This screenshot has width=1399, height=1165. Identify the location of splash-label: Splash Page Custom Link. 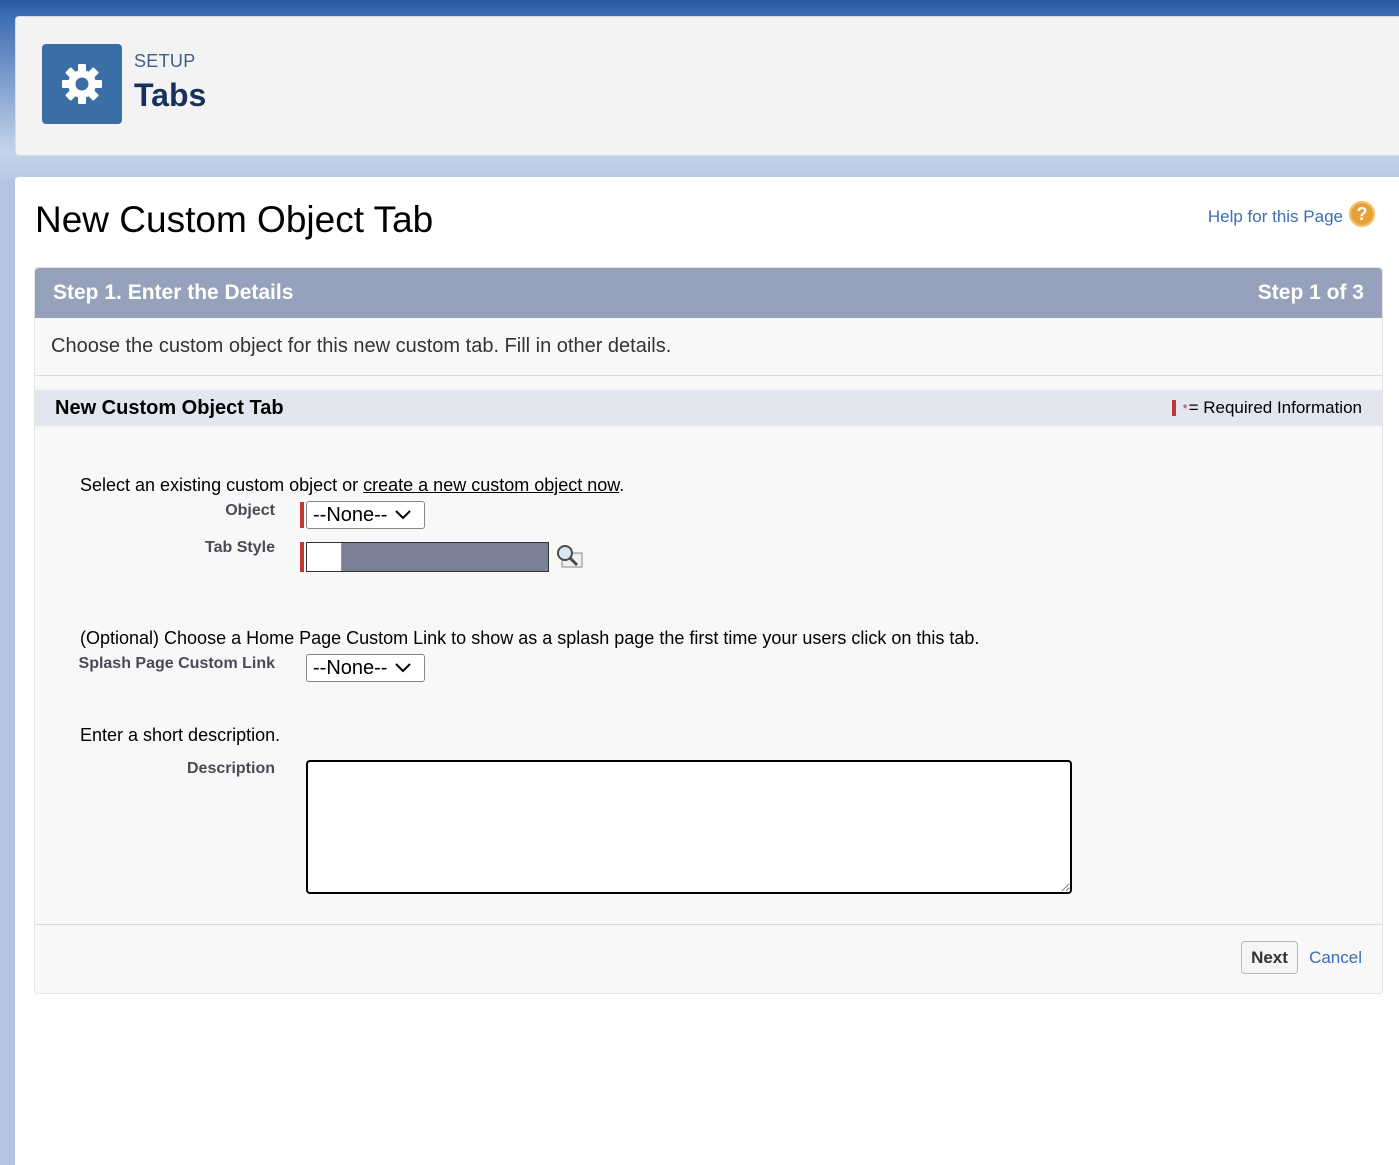
(176, 663).